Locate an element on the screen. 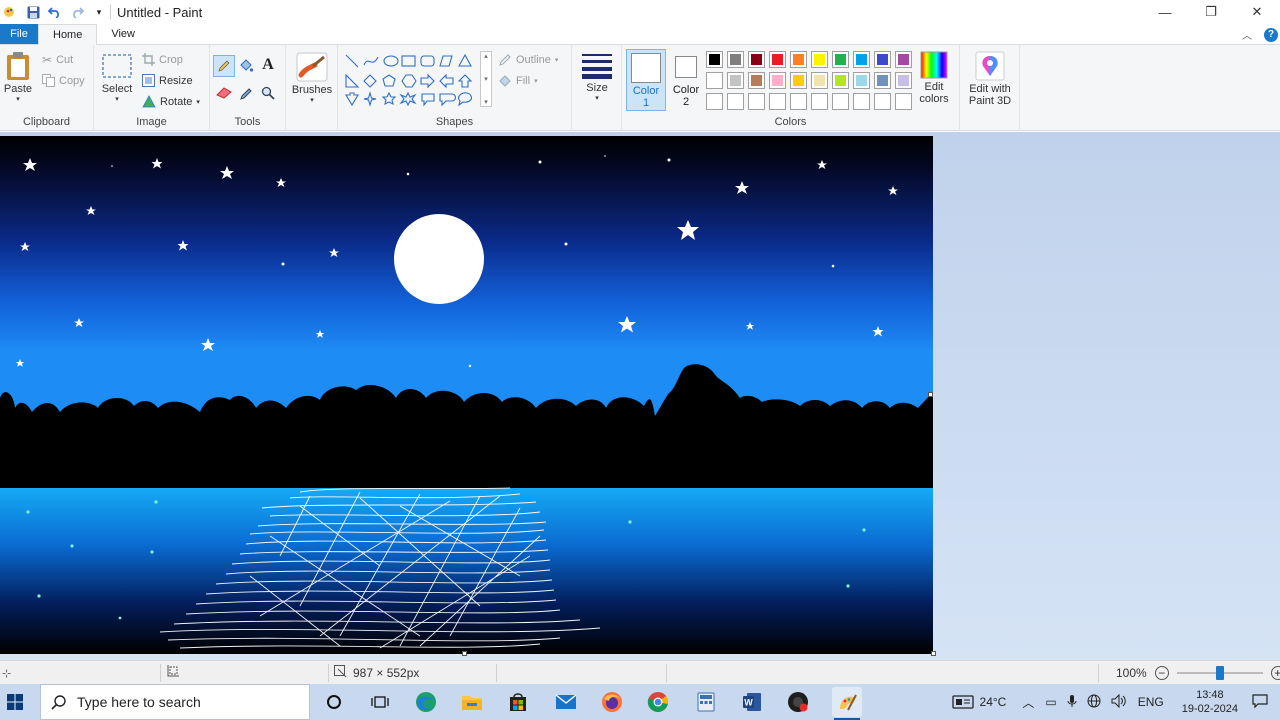 This screenshot has height=720, width=1280. zoom-slider is located at coordinates (1219, 673).